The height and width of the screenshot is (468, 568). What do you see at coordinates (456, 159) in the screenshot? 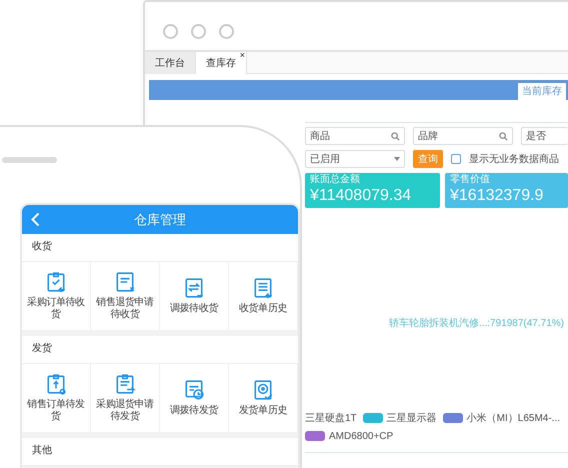
I see `checkbox` at bounding box center [456, 159].